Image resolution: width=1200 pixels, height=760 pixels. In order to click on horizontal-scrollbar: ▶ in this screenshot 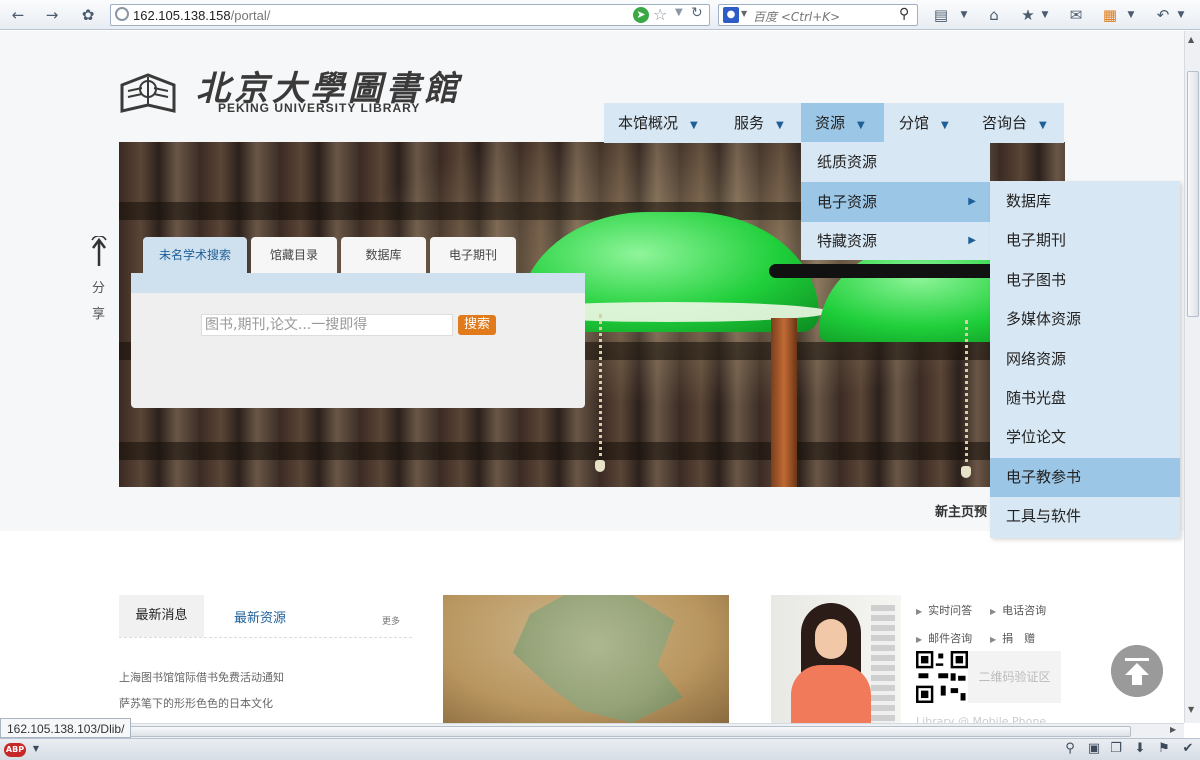, I will do `click(592, 730)`.